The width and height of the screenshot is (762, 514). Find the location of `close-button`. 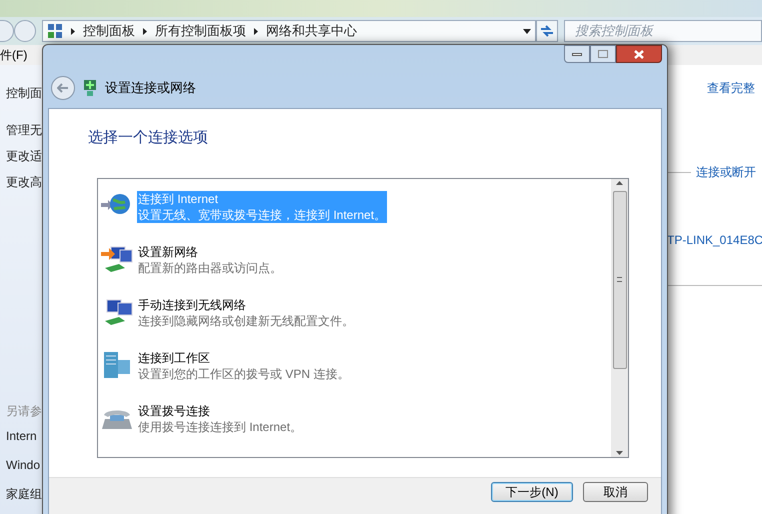

close-button is located at coordinates (639, 54).